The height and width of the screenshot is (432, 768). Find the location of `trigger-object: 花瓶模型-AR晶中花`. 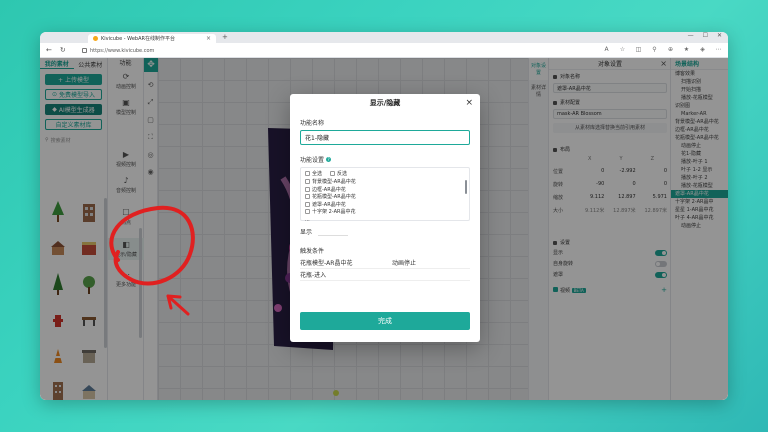

trigger-object: 花瓶模型-AR晶中花 is located at coordinates (344, 264).